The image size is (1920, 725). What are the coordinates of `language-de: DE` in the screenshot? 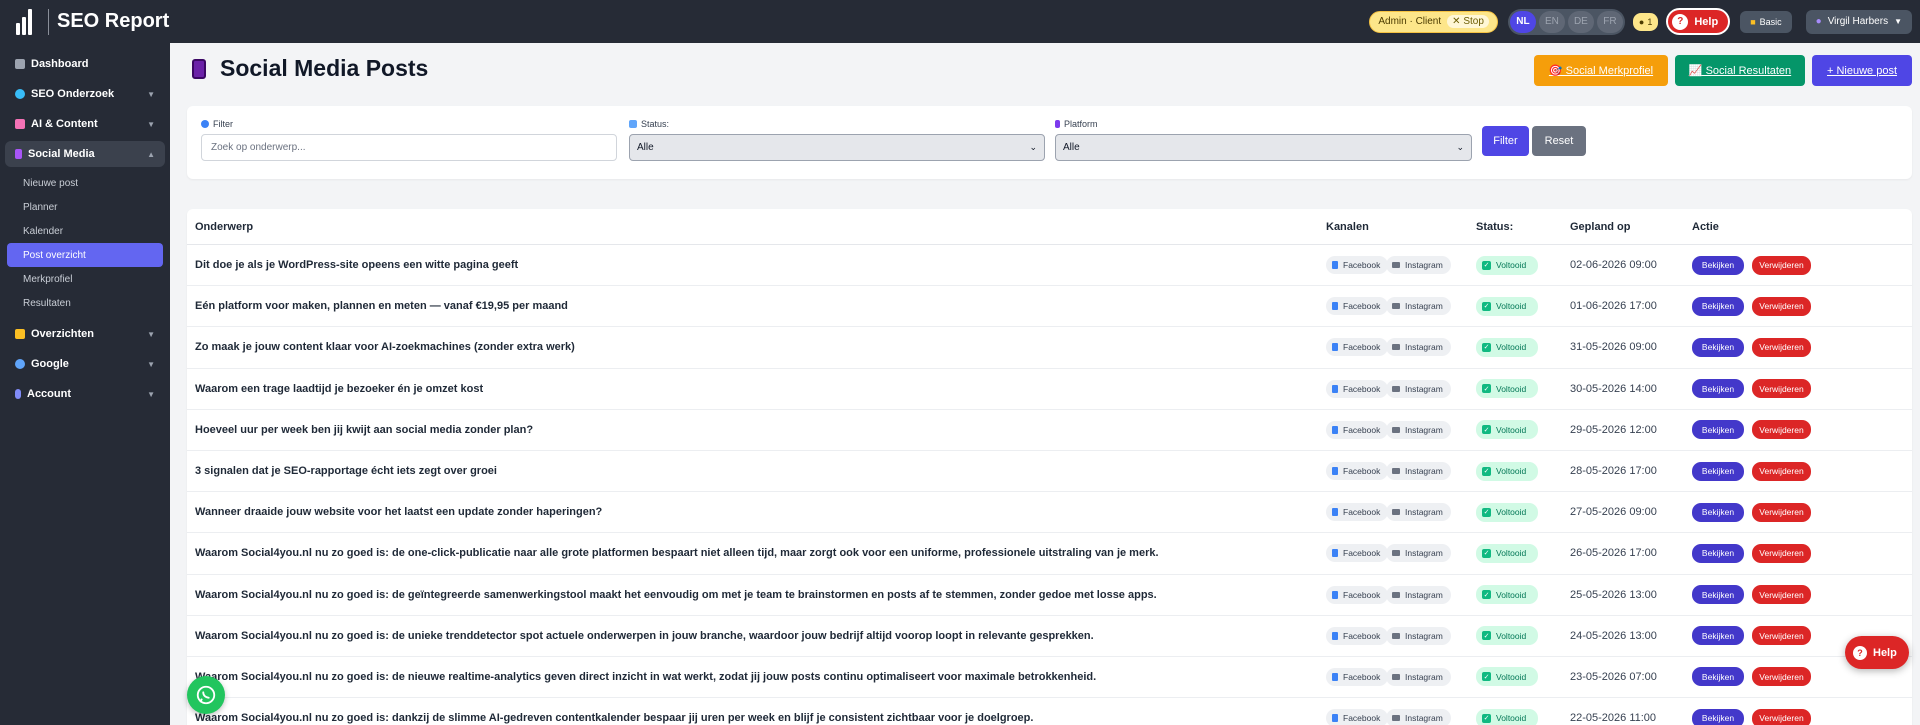 It's located at (1580, 21).